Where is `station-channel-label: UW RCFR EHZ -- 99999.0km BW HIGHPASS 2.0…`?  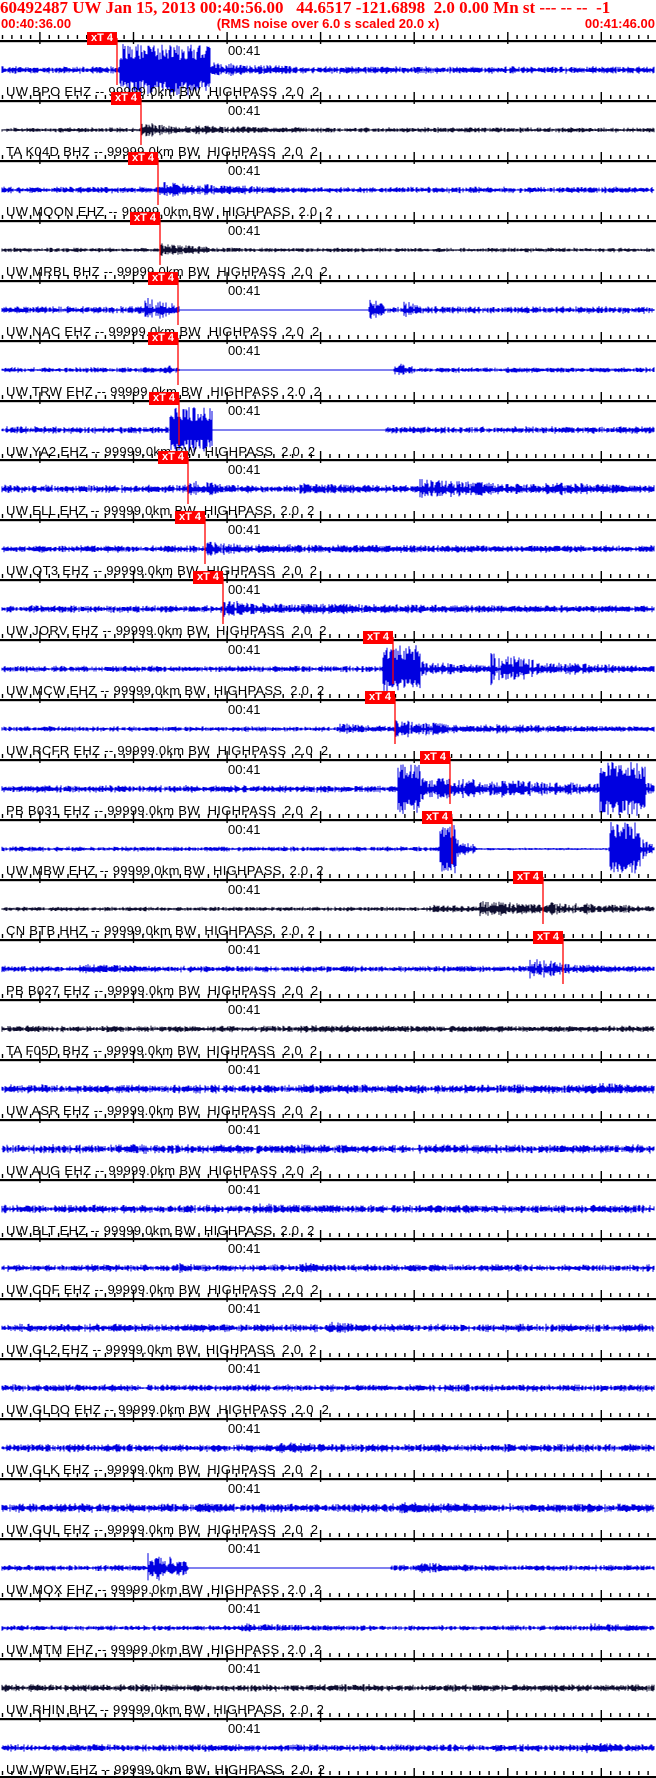 station-channel-label: UW RCFR EHZ -- 99999.0km BW HIGHPASS 2.0… is located at coordinates (167, 751).